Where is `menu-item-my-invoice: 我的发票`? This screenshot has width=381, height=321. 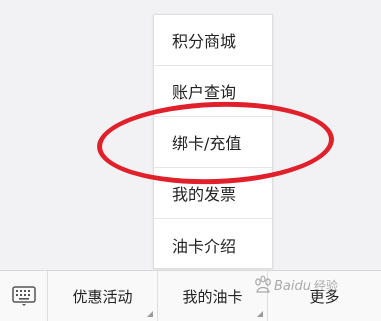 menu-item-my-invoice: 我的发票 is located at coordinates (213, 193).